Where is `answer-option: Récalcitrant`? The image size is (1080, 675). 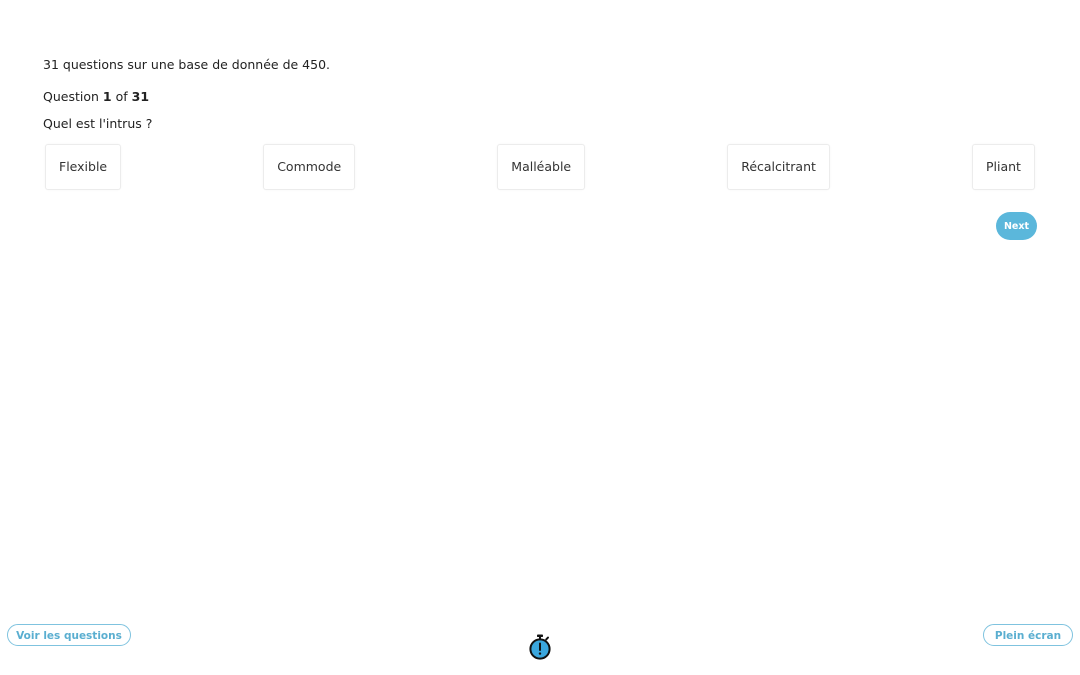
answer-option: Récalcitrant is located at coordinates (778, 167).